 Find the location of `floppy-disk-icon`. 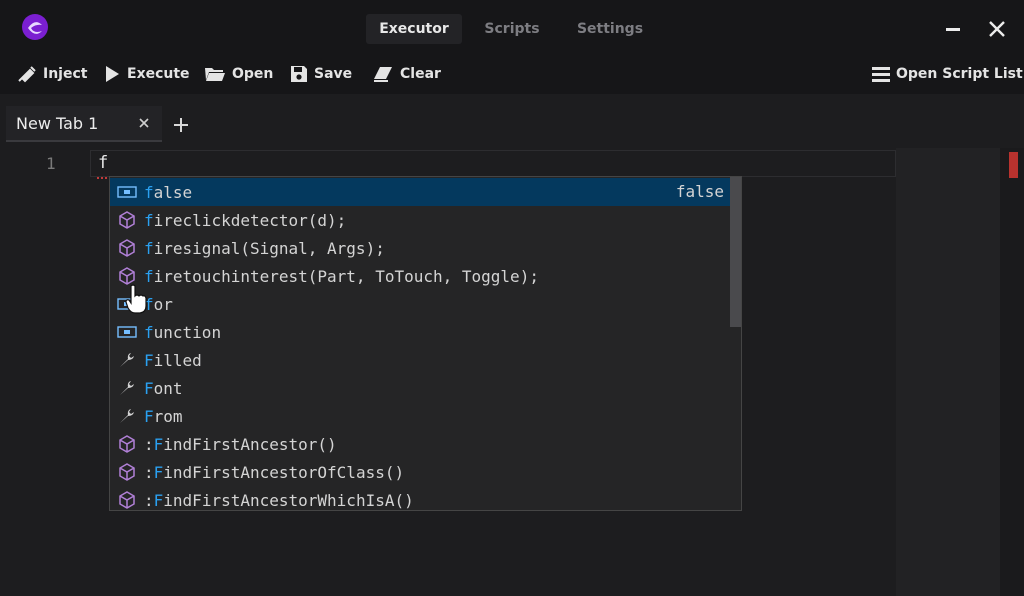

floppy-disk-icon is located at coordinates (299, 74).